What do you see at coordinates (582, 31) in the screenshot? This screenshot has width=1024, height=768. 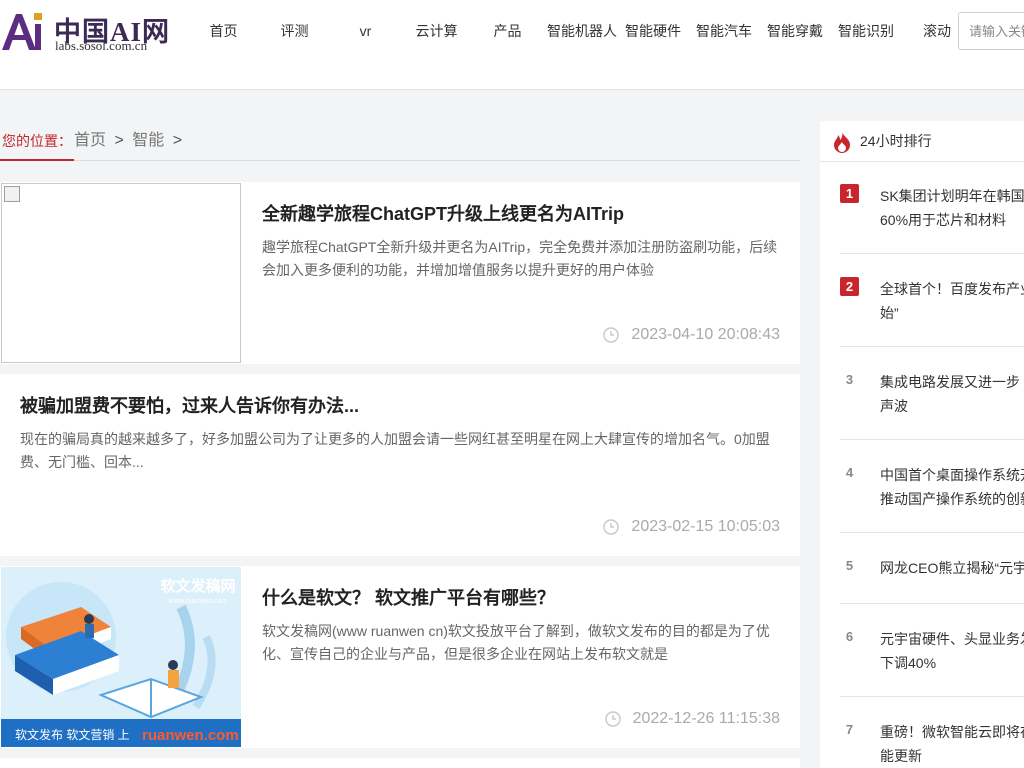 I see `nav-item-robots: 智能机器人` at bounding box center [582, 31].